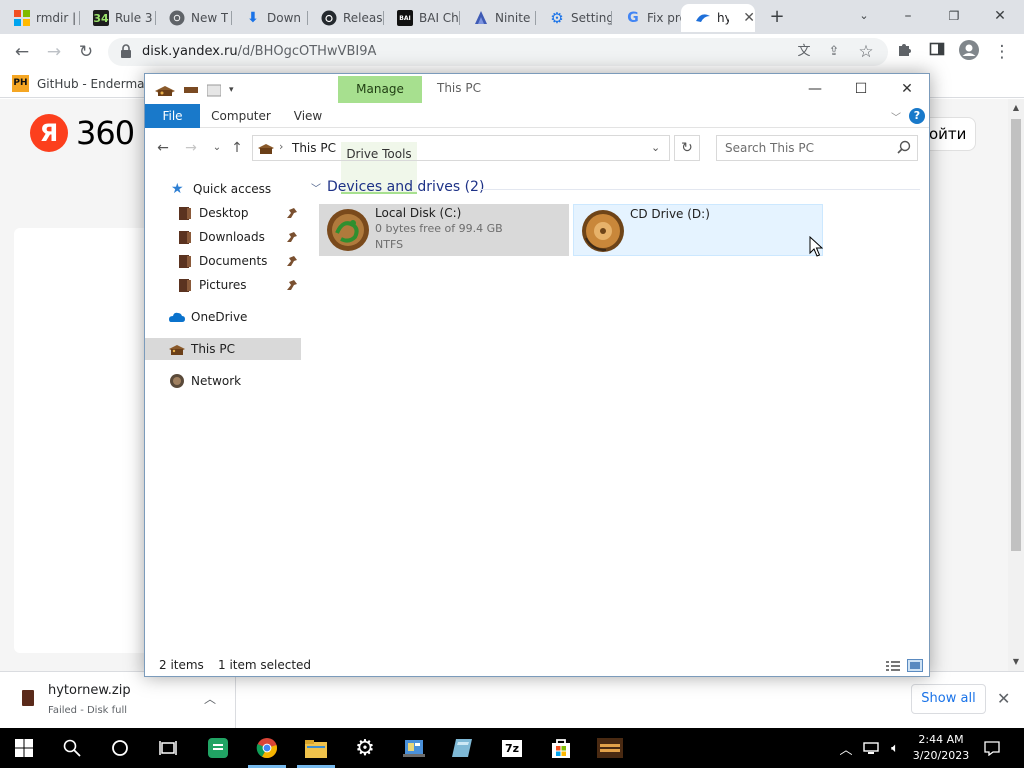 This screenshot has width=1024, height=768. What do you see at coordinates (172, 116) in the screenshot?
I see `tab-file: File` at bounding box center [172, 116].